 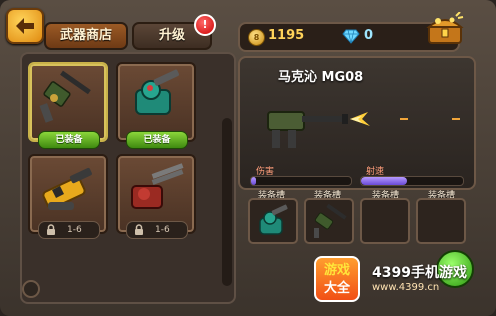 What do you see at coordinates (256, 37) in the screenshot?
I see `coin-icon: 8` at bounding box center [256, 37].